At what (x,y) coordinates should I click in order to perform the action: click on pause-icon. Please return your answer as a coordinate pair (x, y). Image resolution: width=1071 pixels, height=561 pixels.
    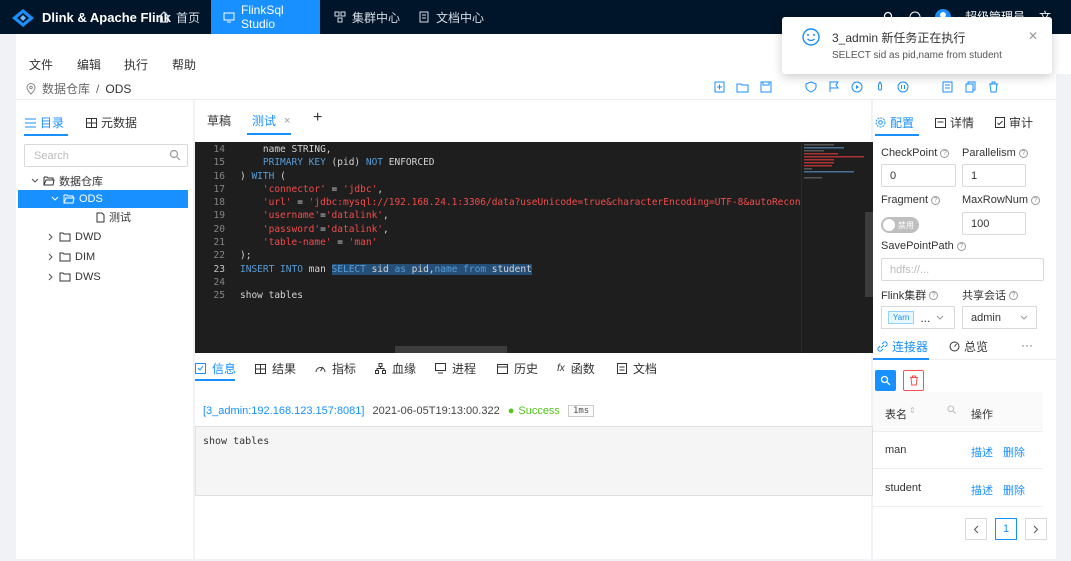
    Looking at the image, I should click on (902, 87).